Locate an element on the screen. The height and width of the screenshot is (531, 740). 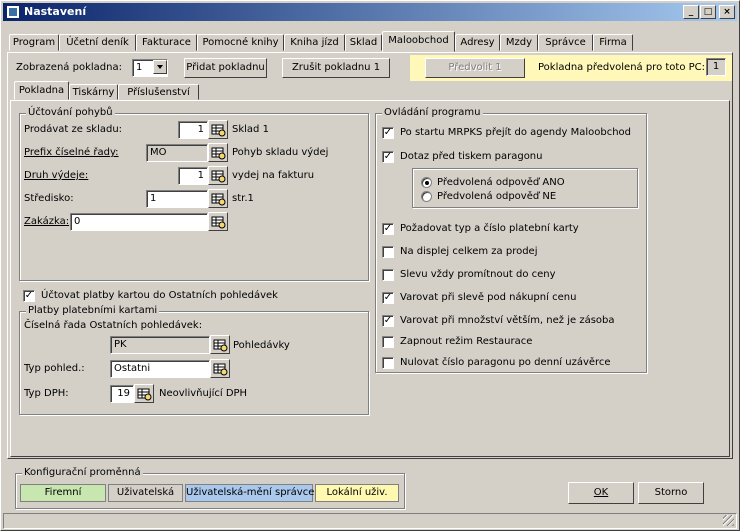
label-nulovat: Nulovat číslo paragonu po denní uzávěrce is located at coordinates (505, 362).